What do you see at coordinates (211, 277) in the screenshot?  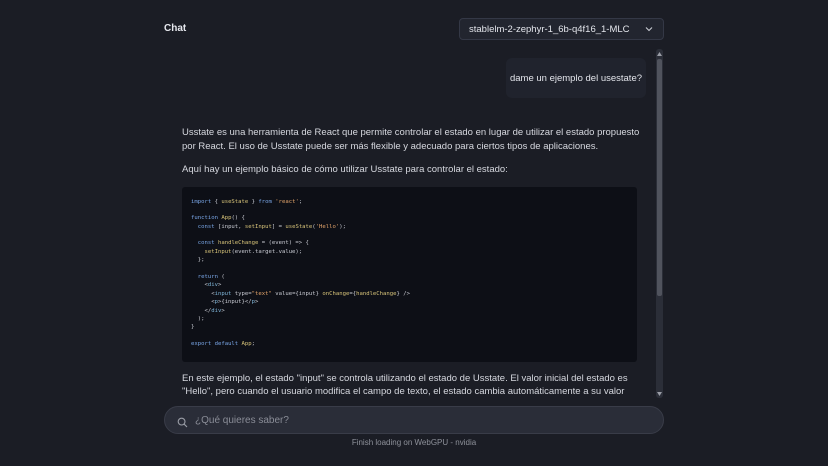 I see `code-line: return (` at bounding box center [211, 277].